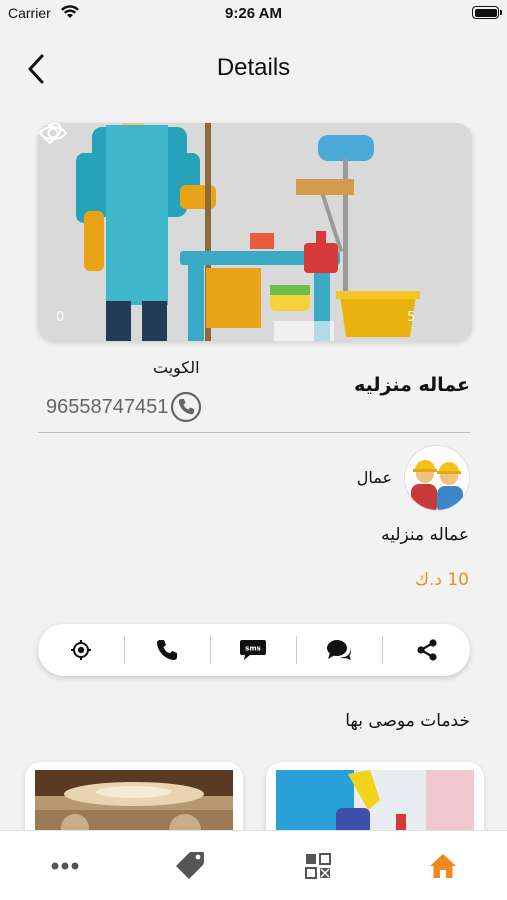  I want to click on tab-more, so click(65, 865).